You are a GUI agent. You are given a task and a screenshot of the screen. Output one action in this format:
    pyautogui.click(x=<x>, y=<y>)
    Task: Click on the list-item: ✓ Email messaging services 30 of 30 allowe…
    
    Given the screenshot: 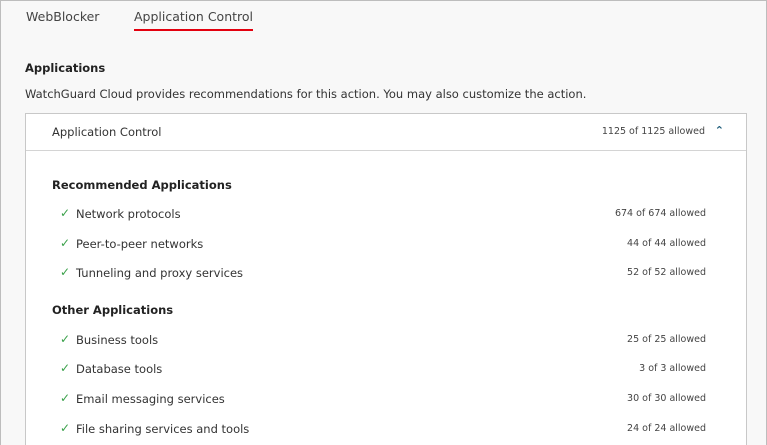 What is the action you would take?
    pyautogui.click(x=383, y=400)
    